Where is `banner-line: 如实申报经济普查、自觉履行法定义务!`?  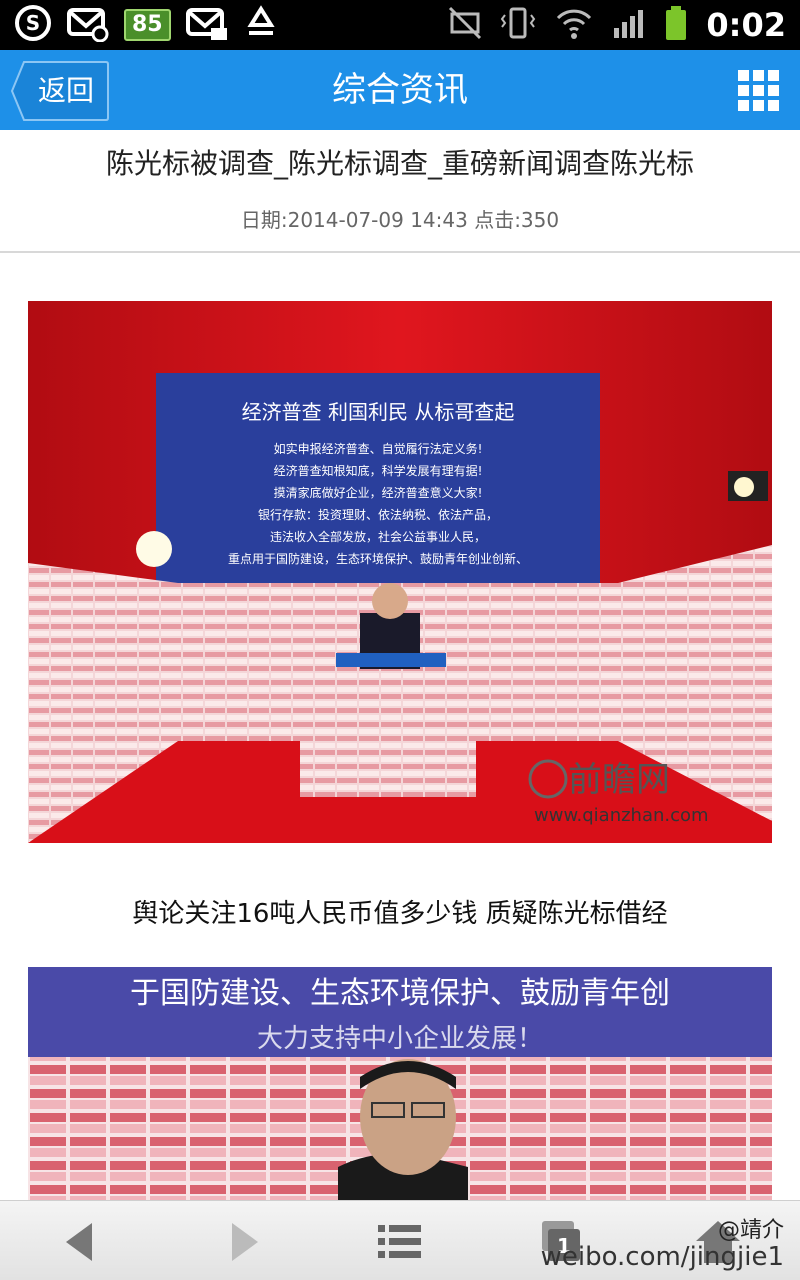
banner-line: 如实申报经济普查、自觉履行法定义务! is located at coordinates (378, 448).